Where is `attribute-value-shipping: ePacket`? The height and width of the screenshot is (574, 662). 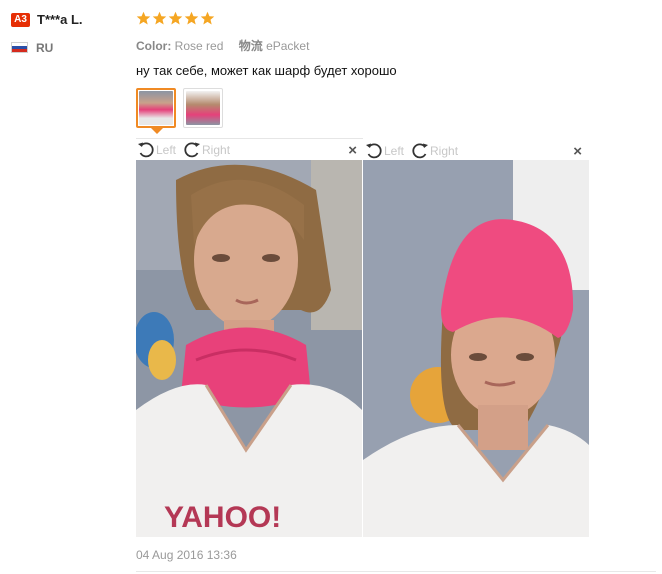 attribute-value-shipping: ePacket is located at coordinates (288, 46).